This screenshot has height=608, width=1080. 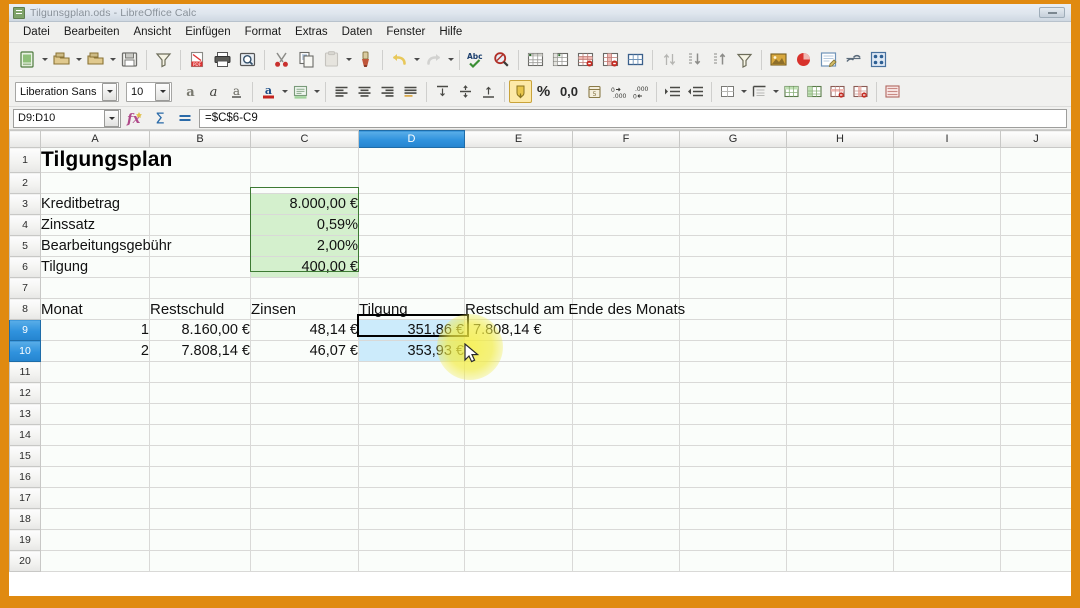 I want to click on export-pdf-icon: PDF, so click(x=197, y=59).